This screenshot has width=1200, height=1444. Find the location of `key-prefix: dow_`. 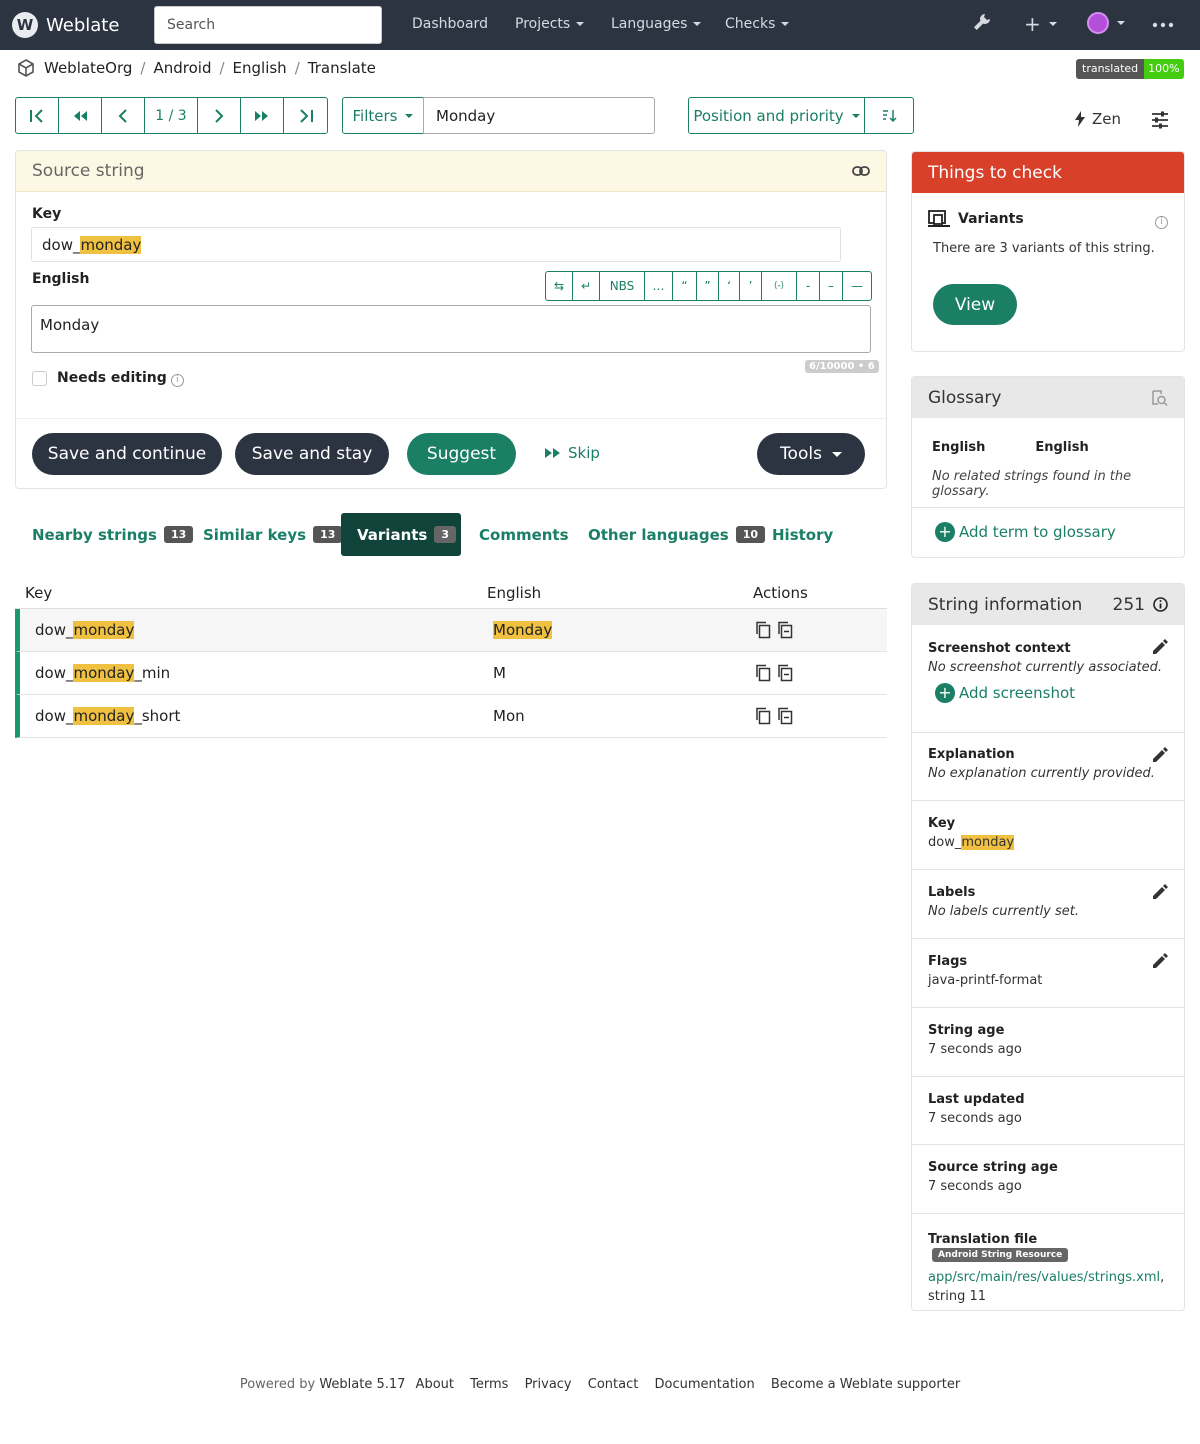

key-prefix: dow_ is located at coordinates (54, 716).